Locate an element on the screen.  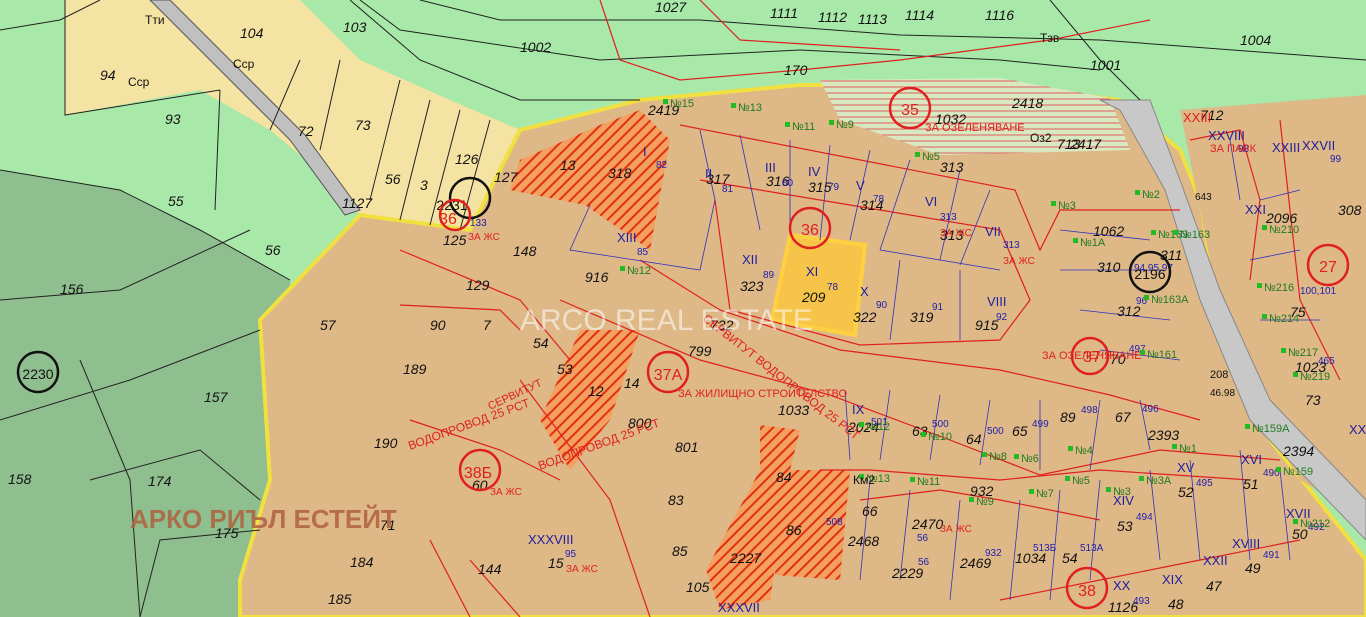
parcel-number: 94 is located at coordinates (108, 75).